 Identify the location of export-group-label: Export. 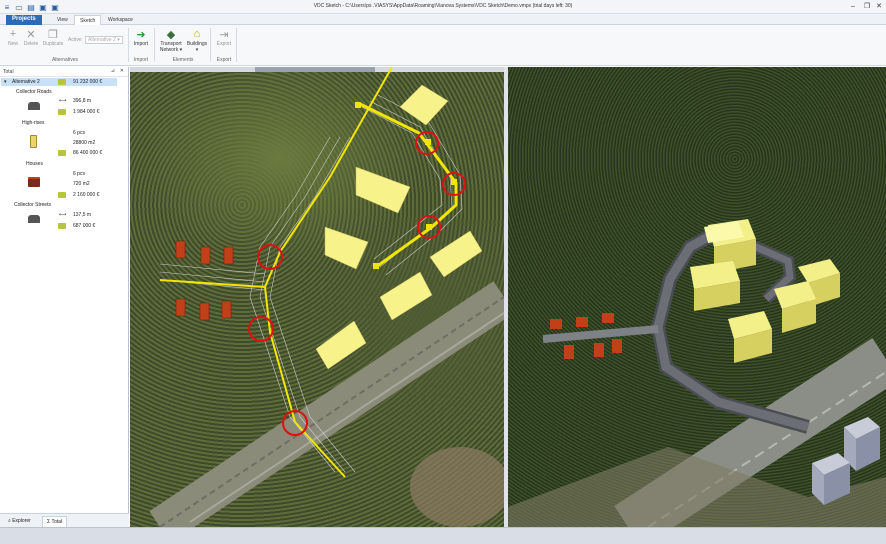
(224, 60).